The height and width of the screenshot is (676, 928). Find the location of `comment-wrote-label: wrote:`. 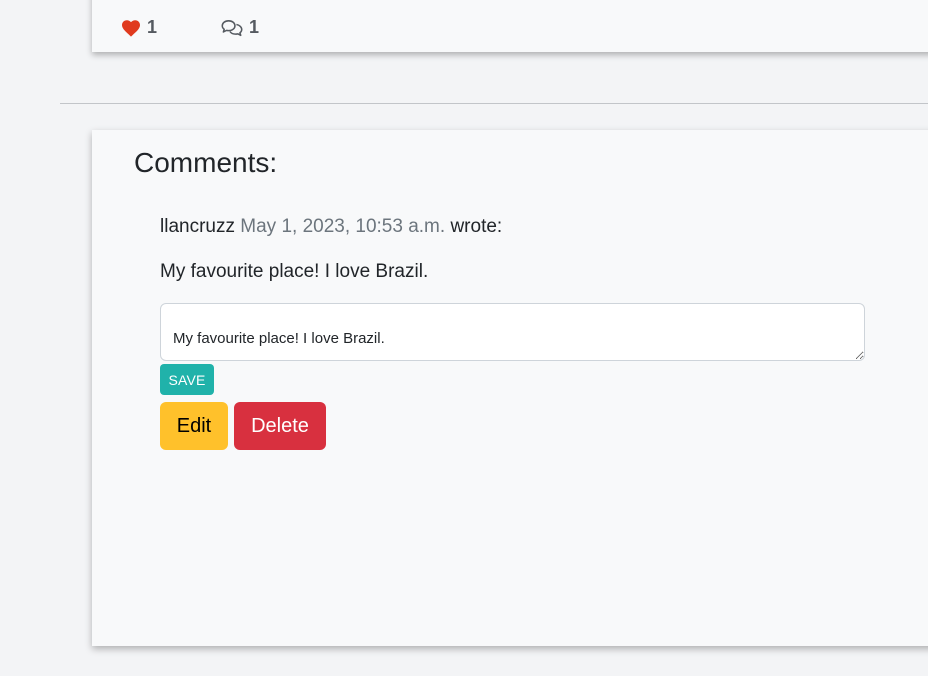

comment-wrote-label: wrote: is located at coordinates (476, 226).